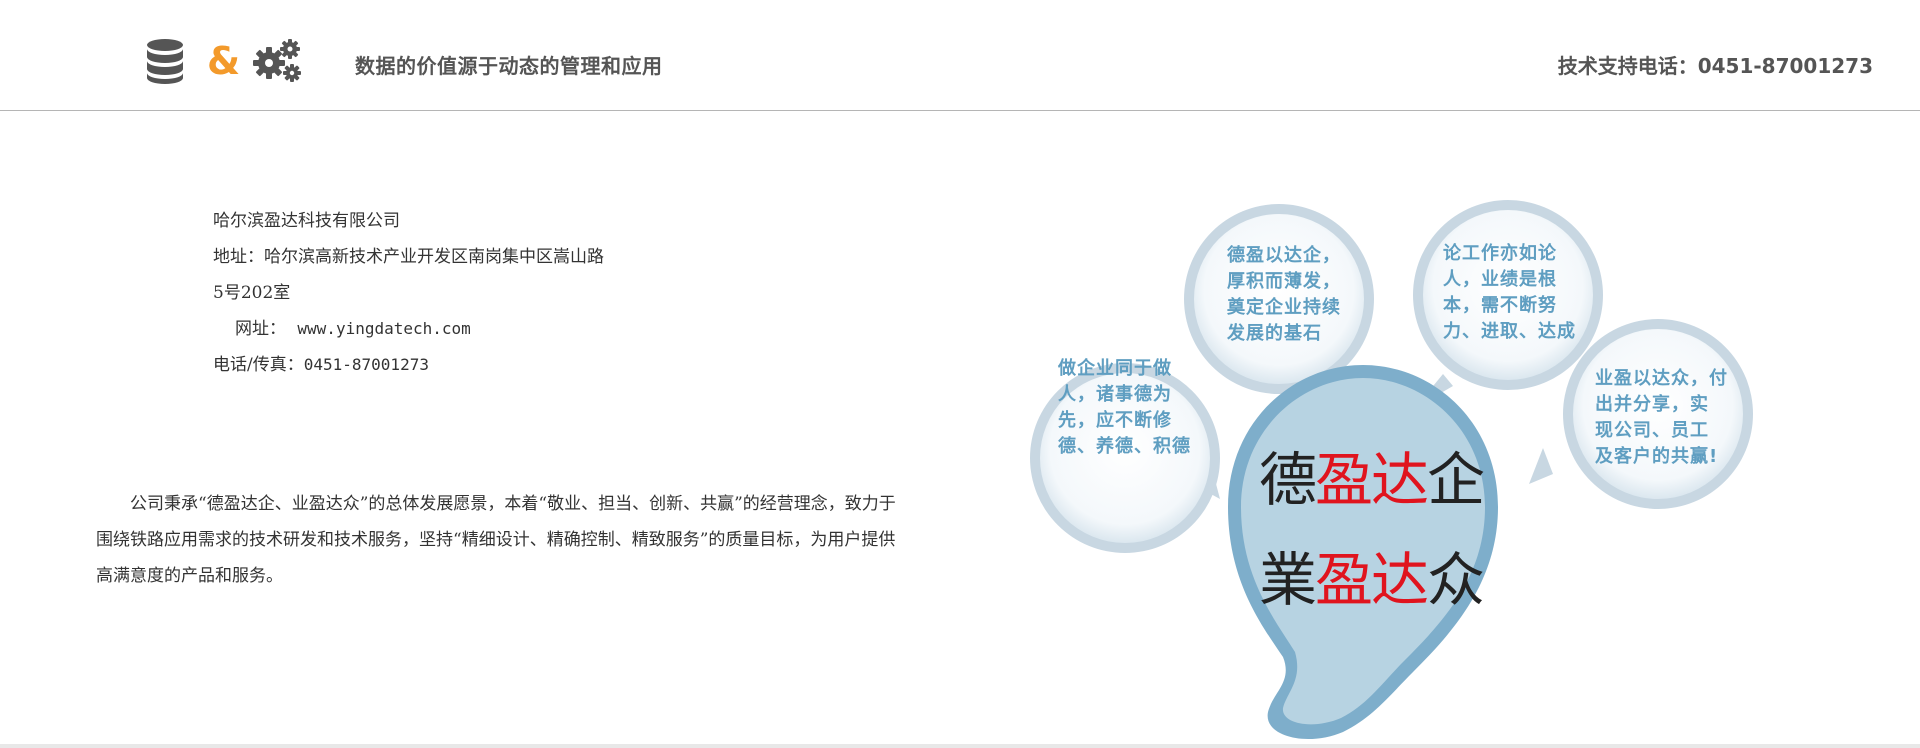  Describe the element at coordinates (960, 746) in the screenshot. I see `footer-divider` at that location.